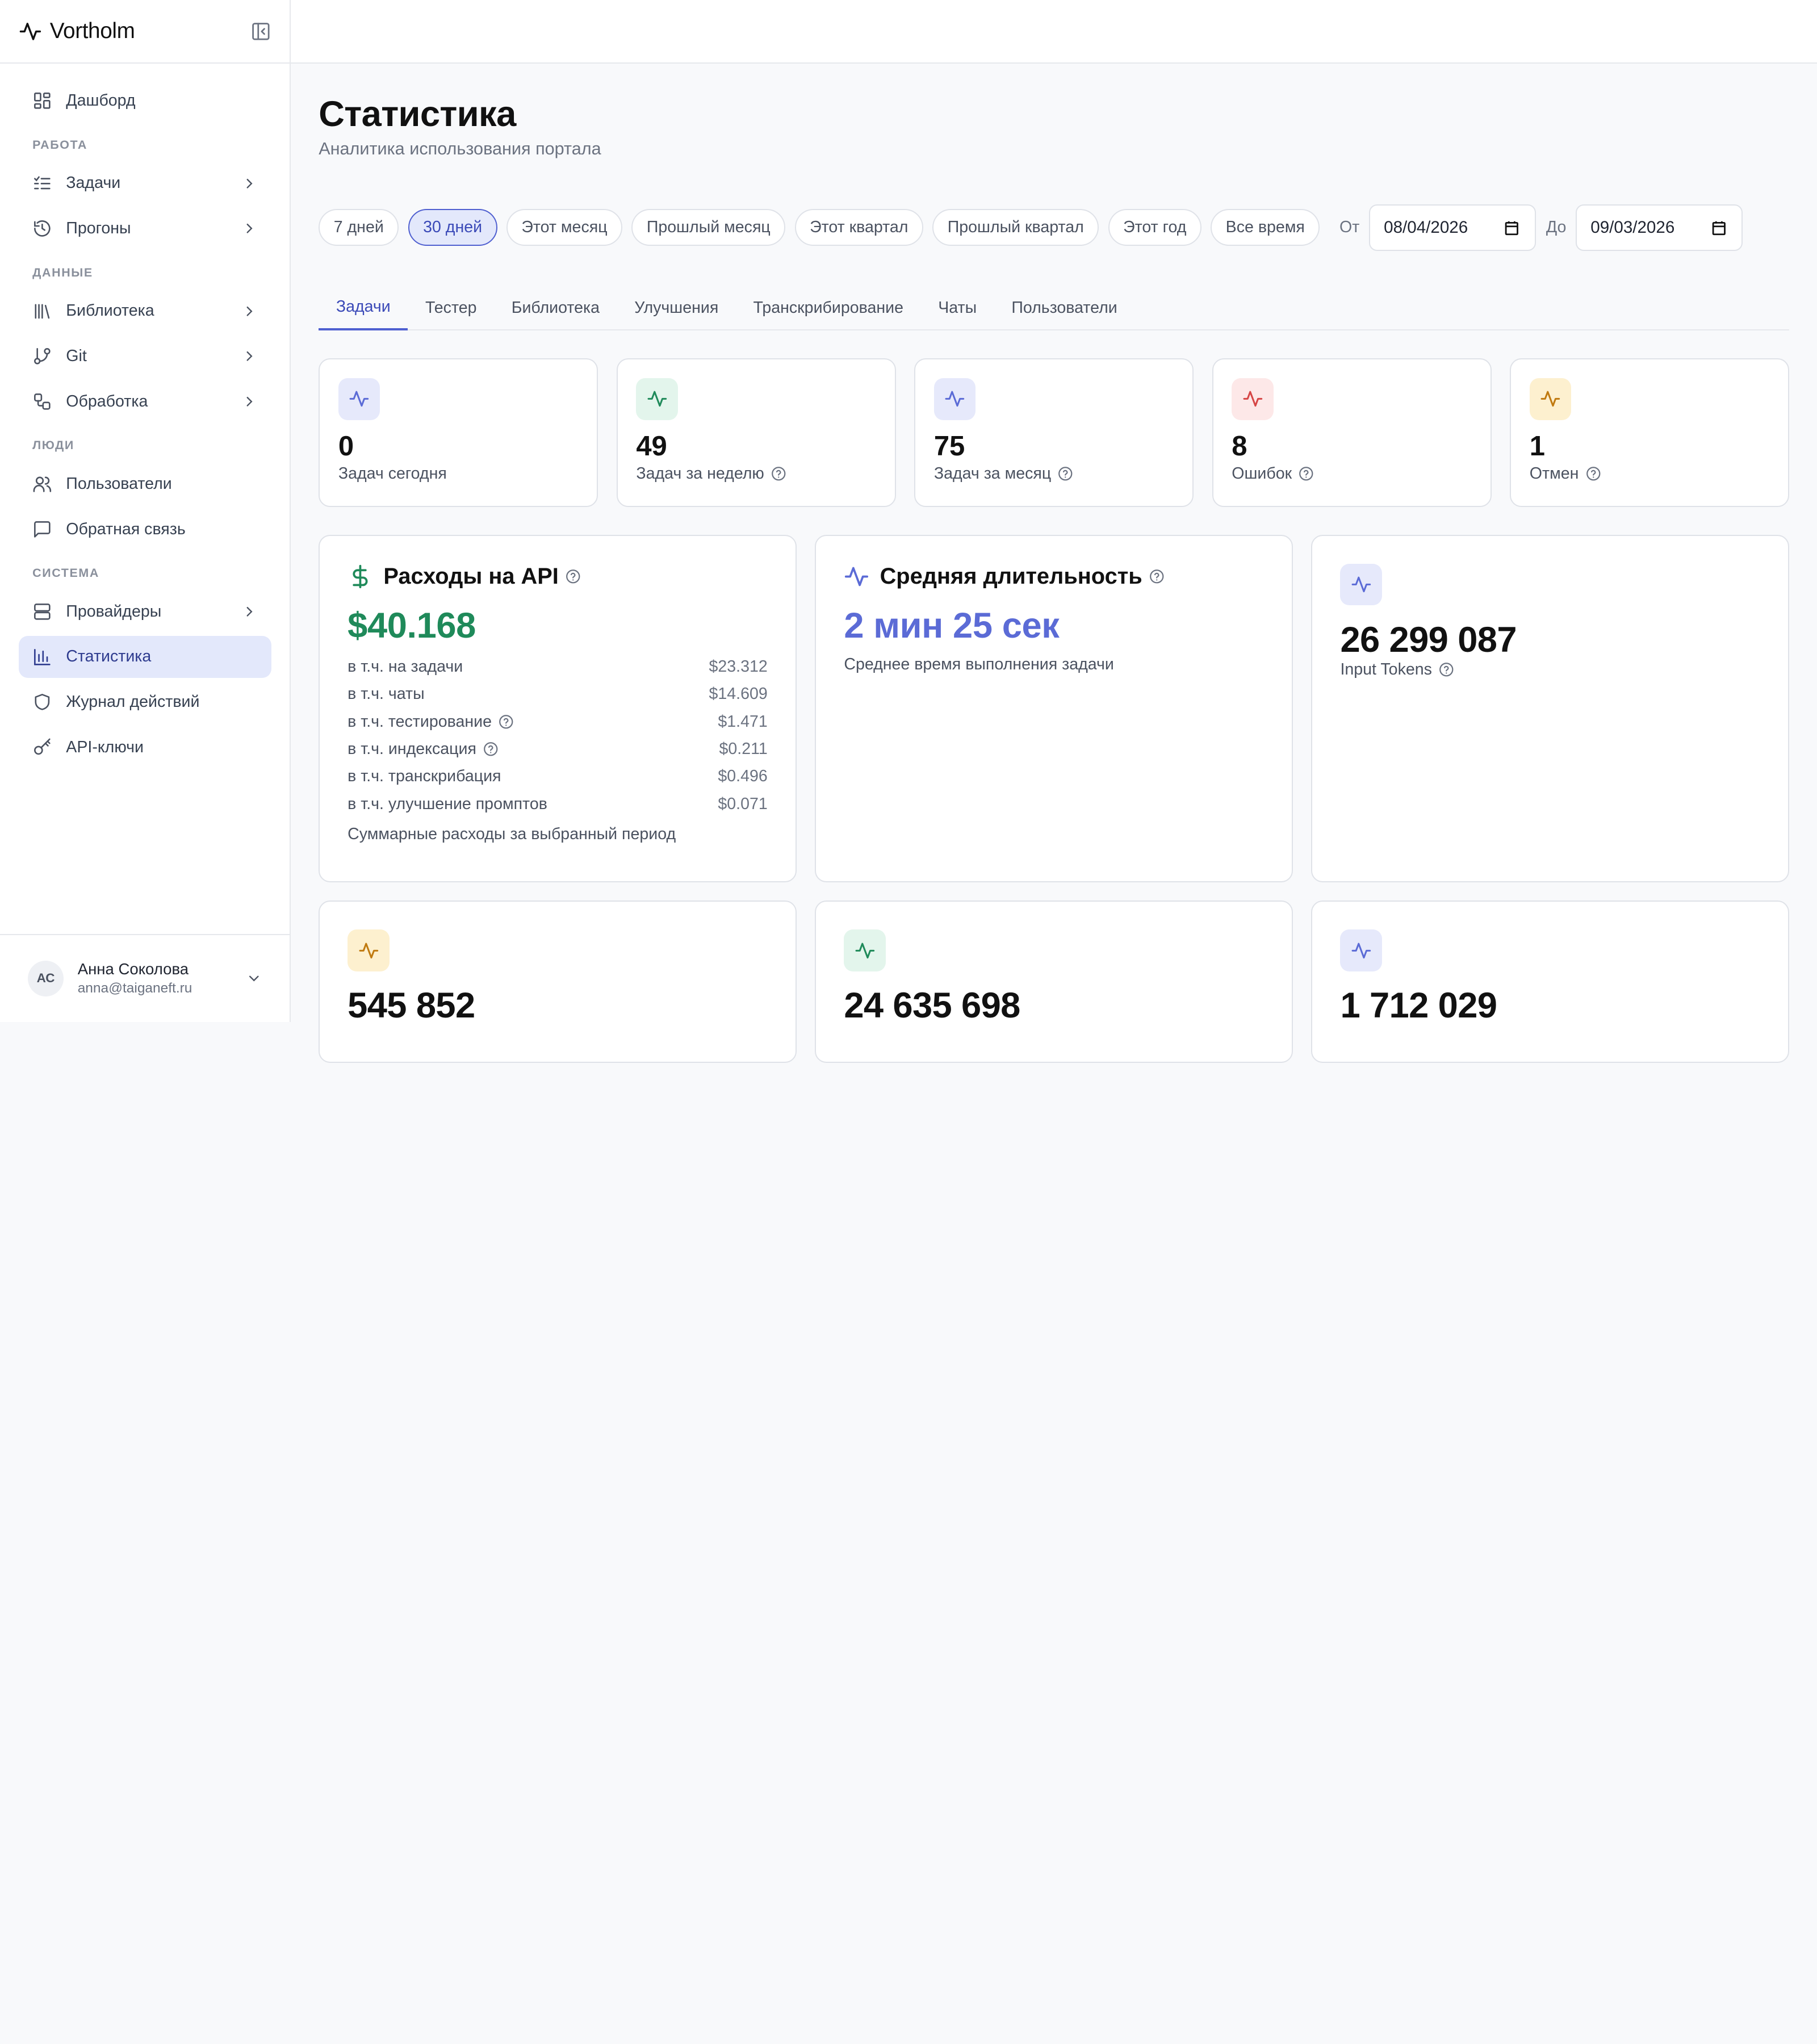 The height and width of the screenshot is (2044, 1817). I want to click on sidebar-item-apikeys: API-ключи, so click(145, 747).